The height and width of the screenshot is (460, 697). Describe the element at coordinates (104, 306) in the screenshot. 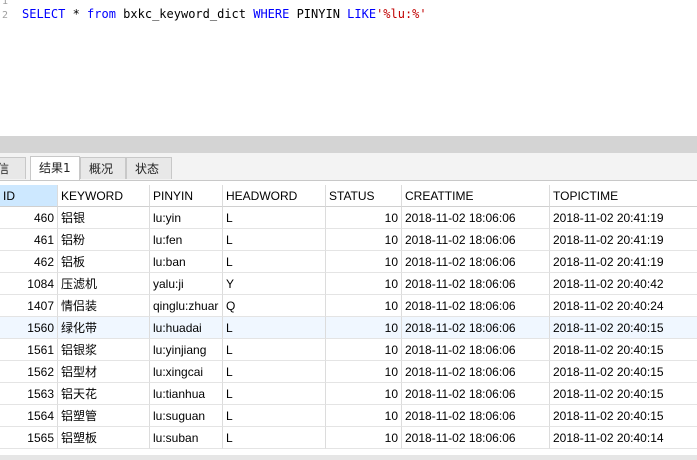

I see `cell-keyword: 情侣装` at that location.